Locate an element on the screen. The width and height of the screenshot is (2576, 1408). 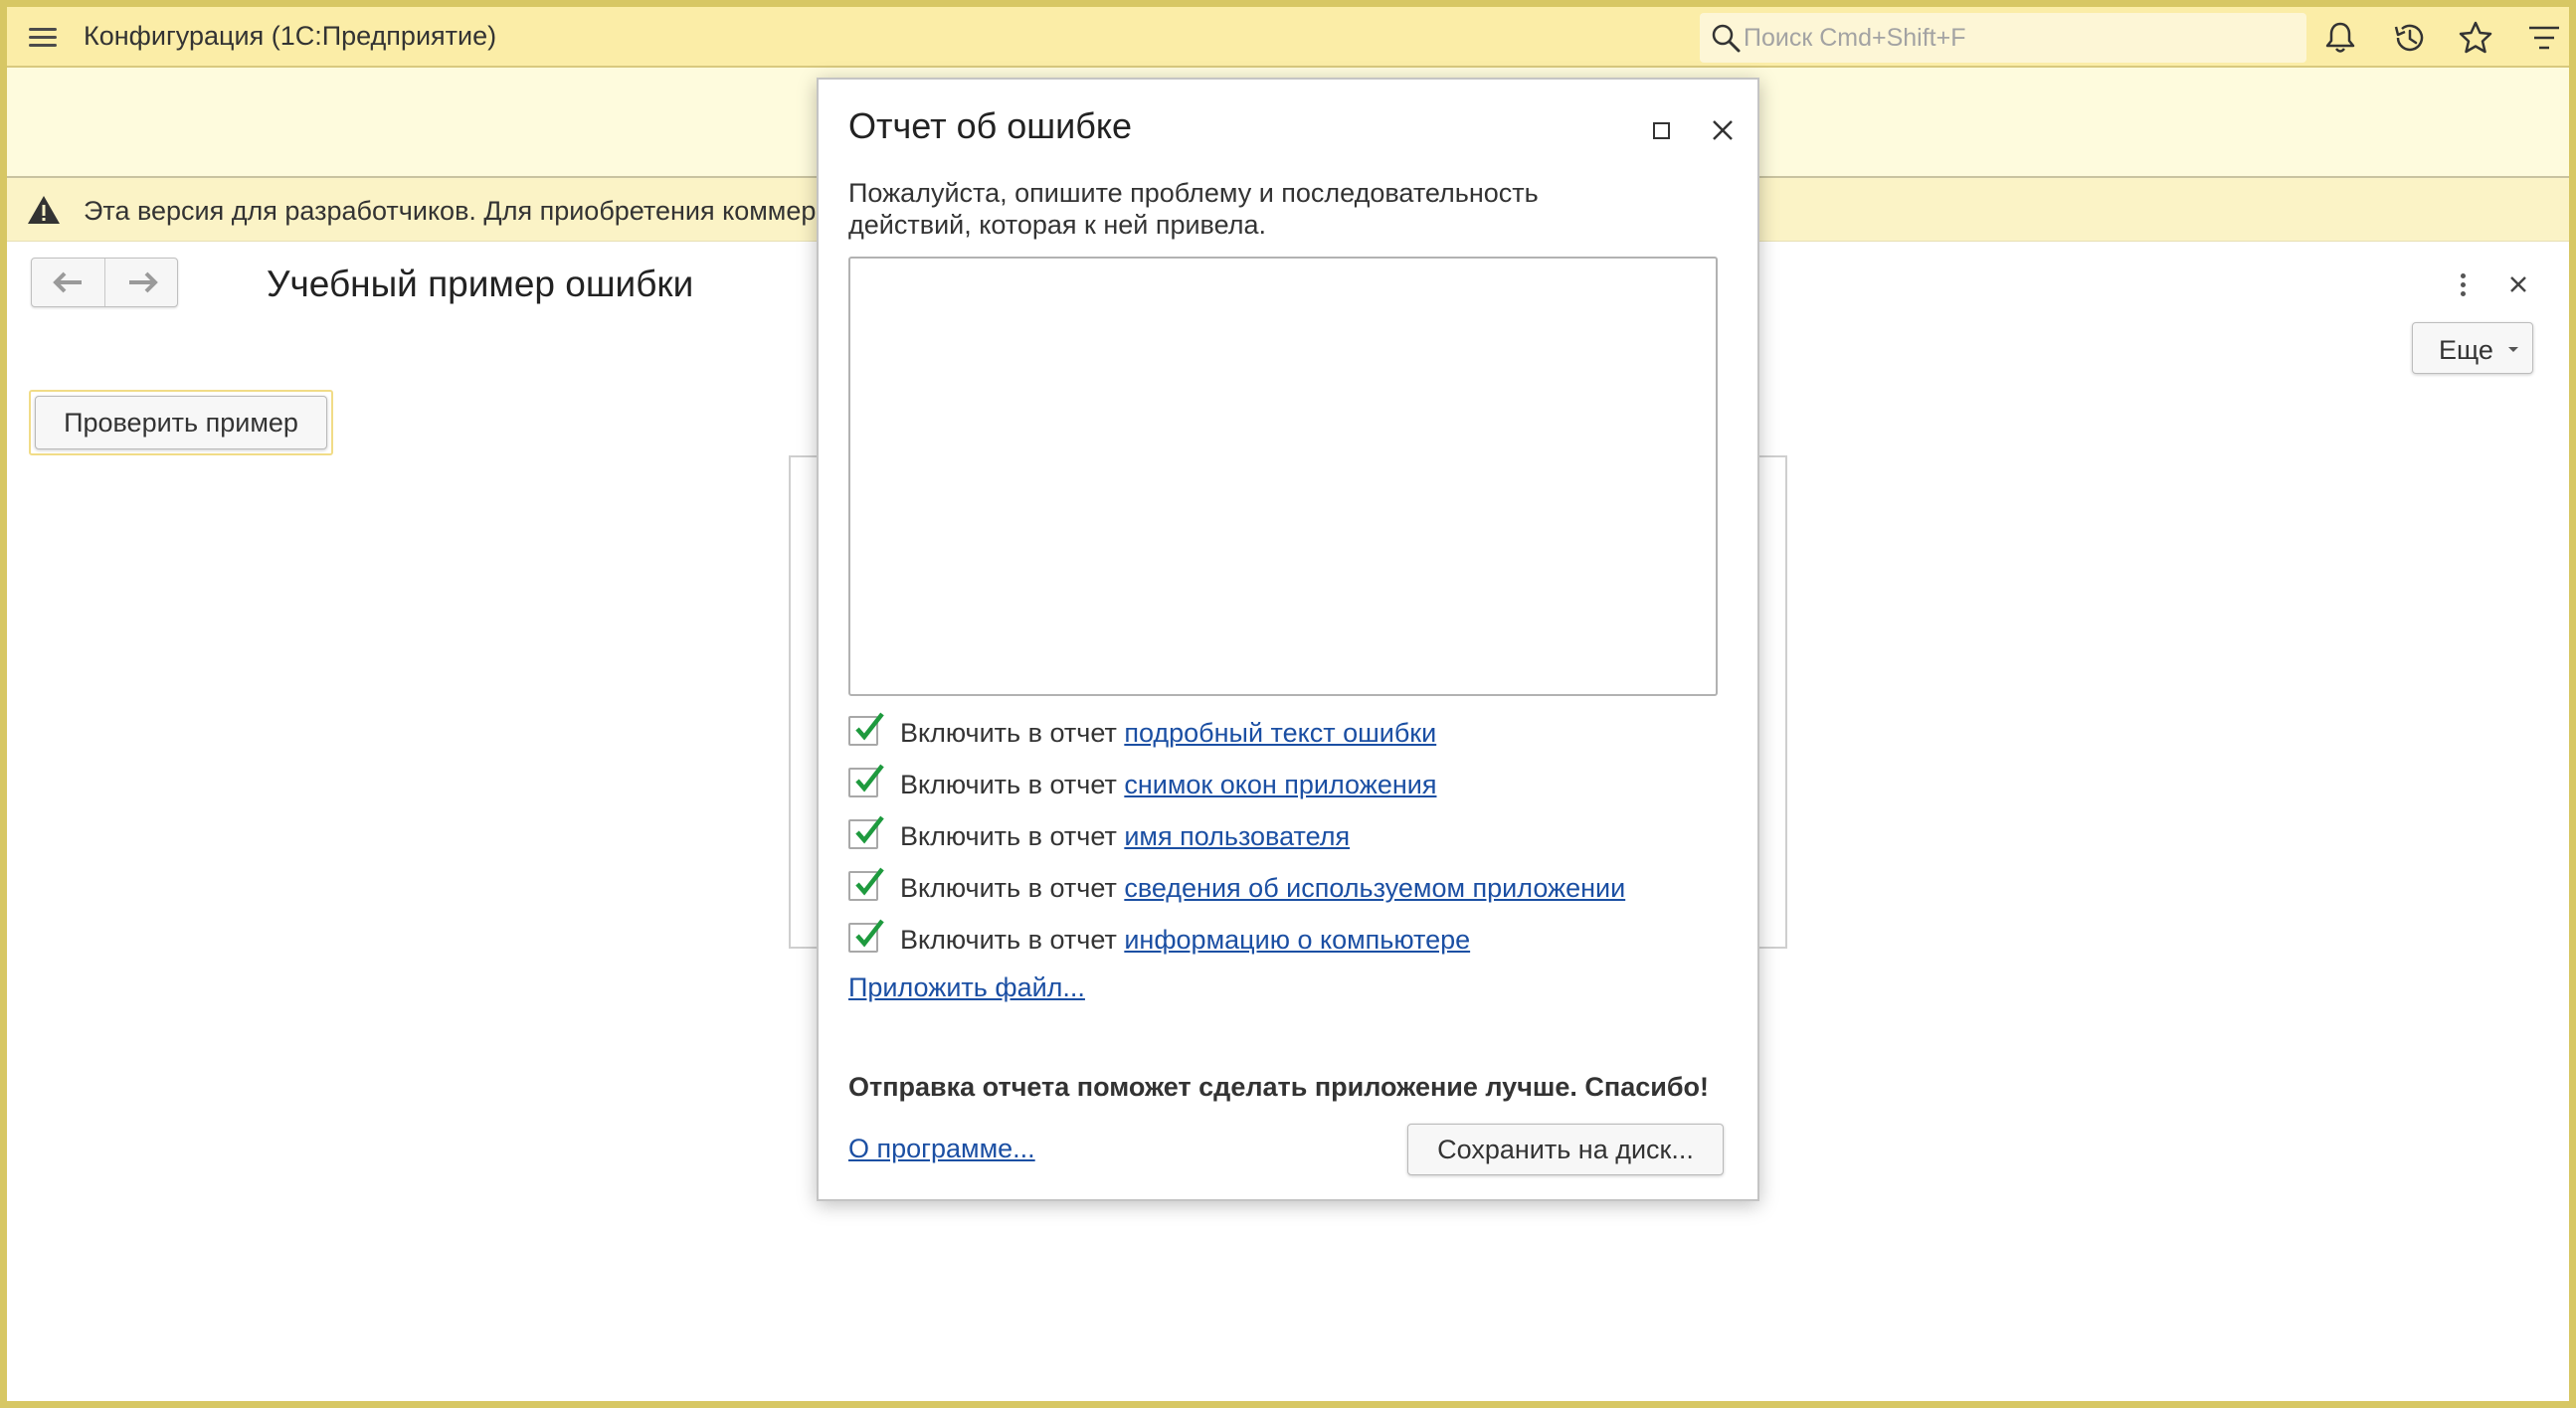
check-button-focus: Проверить пример is located at coordinates (181, 422).